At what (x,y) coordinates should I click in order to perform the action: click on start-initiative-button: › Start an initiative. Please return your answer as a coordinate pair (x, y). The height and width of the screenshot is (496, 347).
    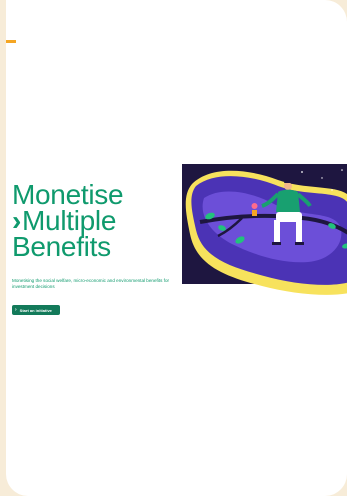
    Looking at the image, I should click on (36, 310).